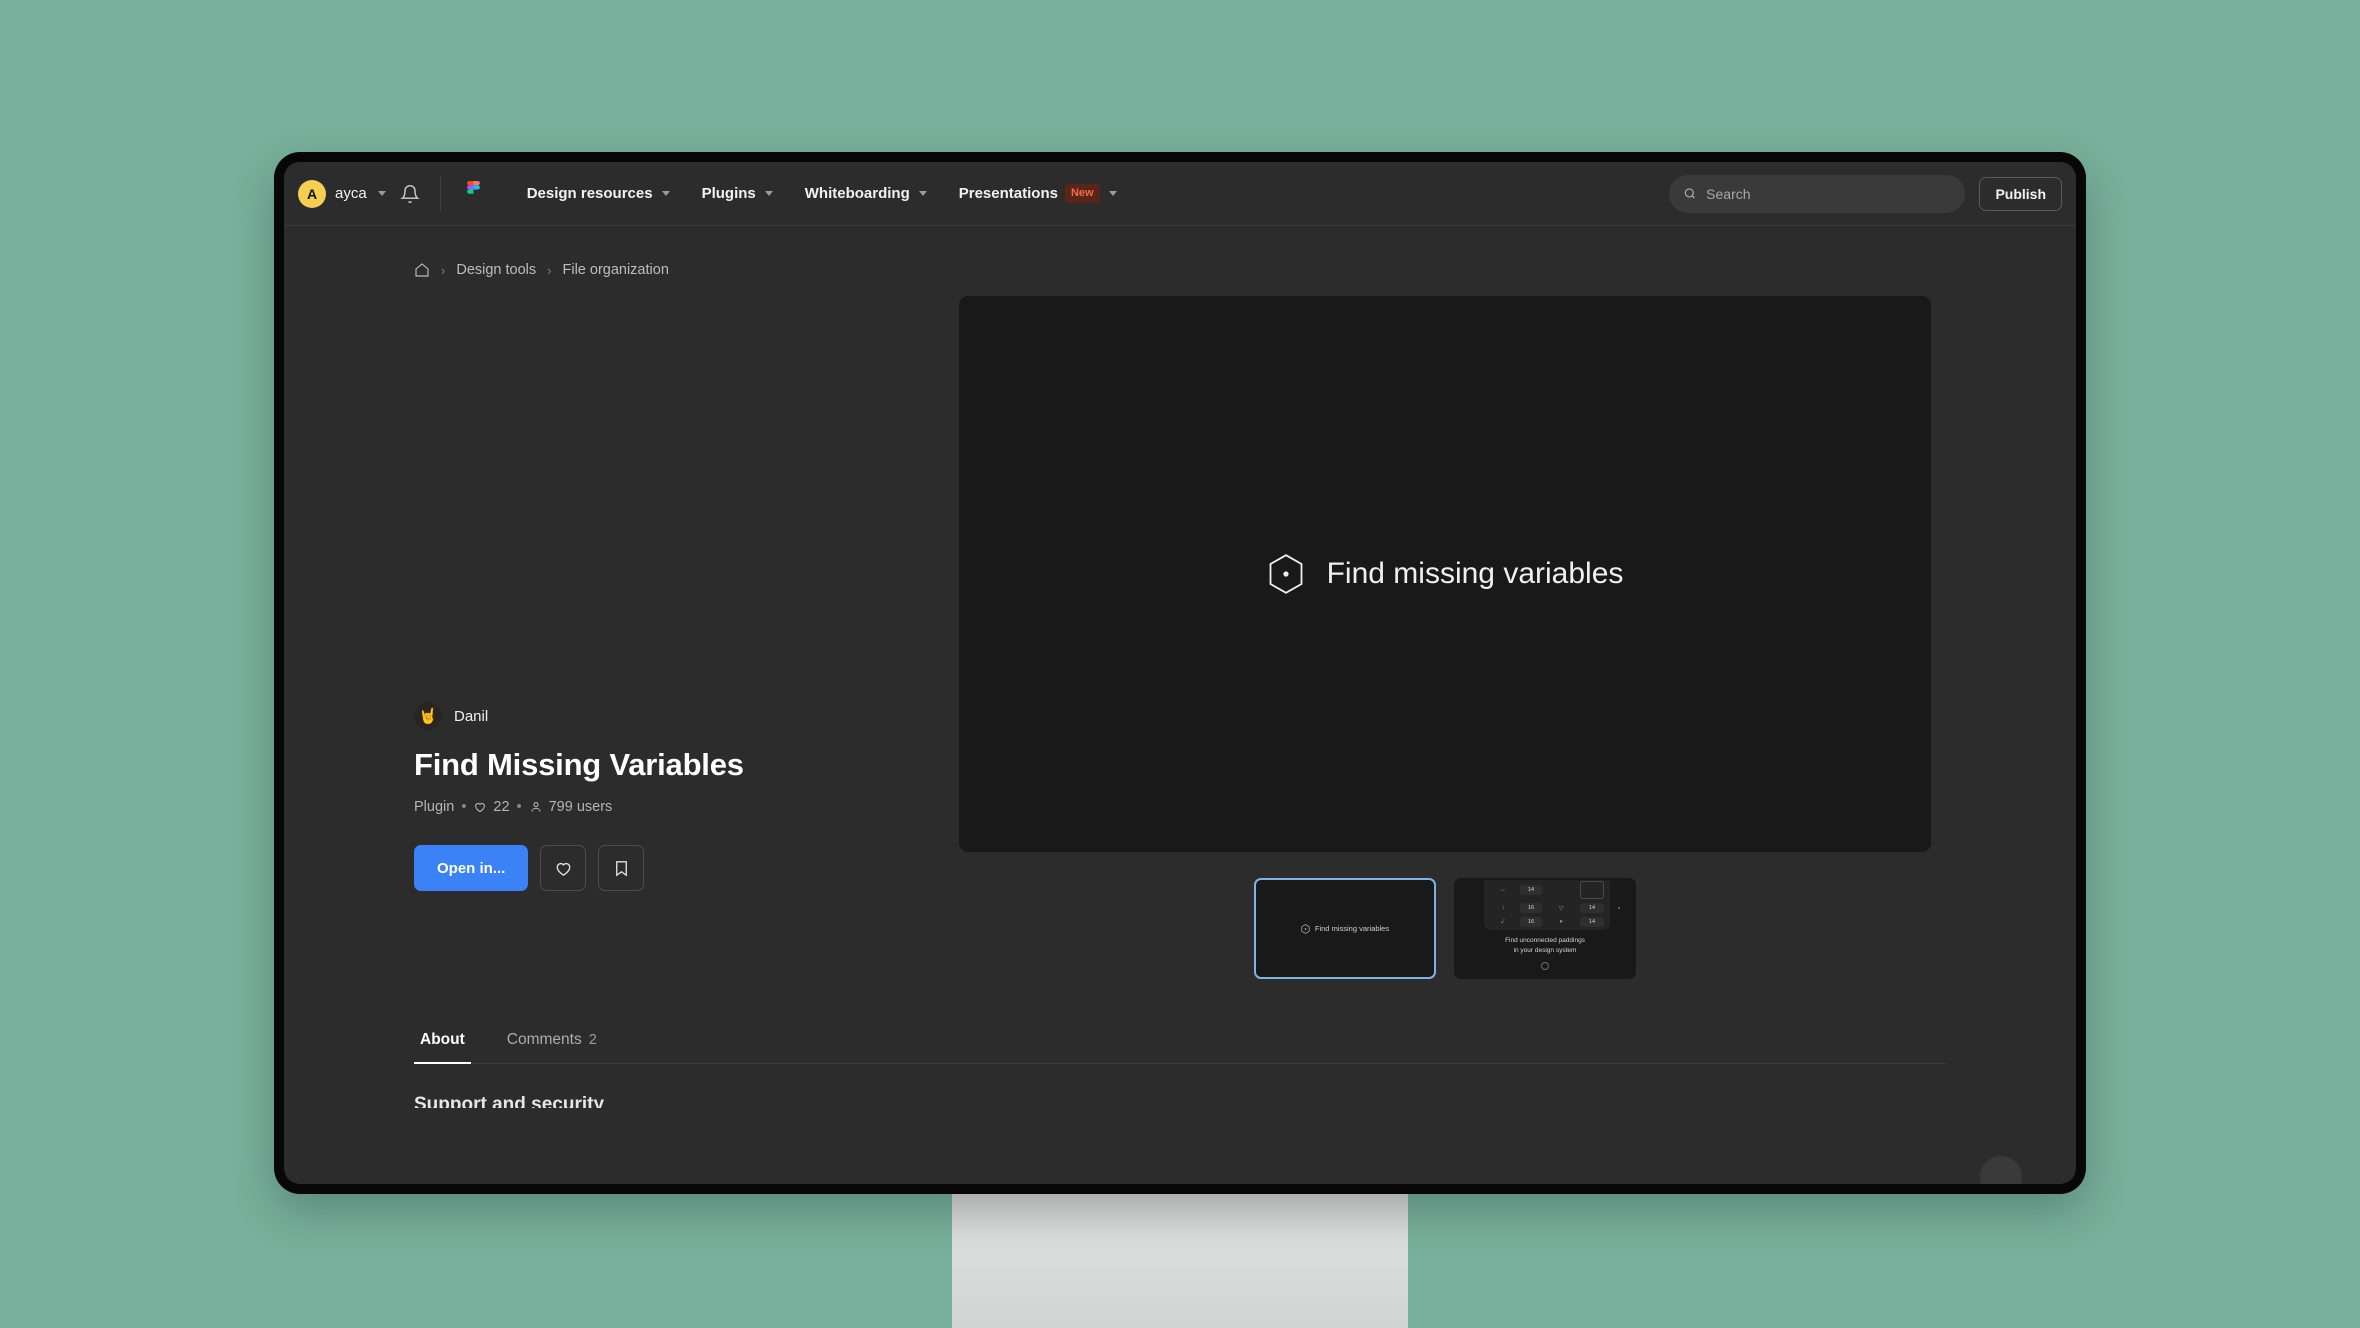 The width and height of the screenshot is (2360, 1328). Describe the element at coordinates (1545, 940) in the screenshot. I see `thumbnail-2-caption-line1: Find unconnected paddings` at that location.